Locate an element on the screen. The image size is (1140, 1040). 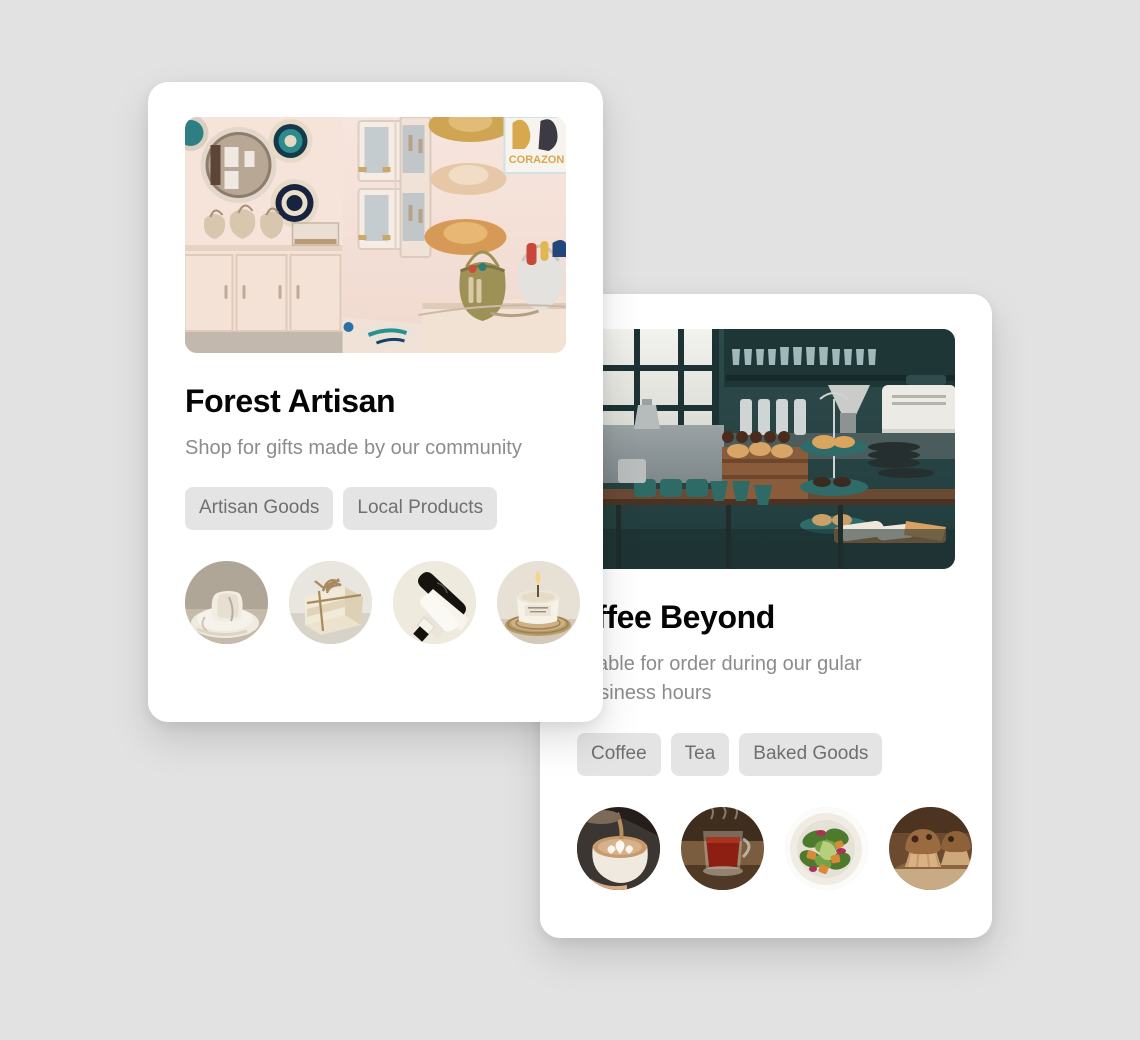
thumbnail-tea is located at coordinates (722, 848).